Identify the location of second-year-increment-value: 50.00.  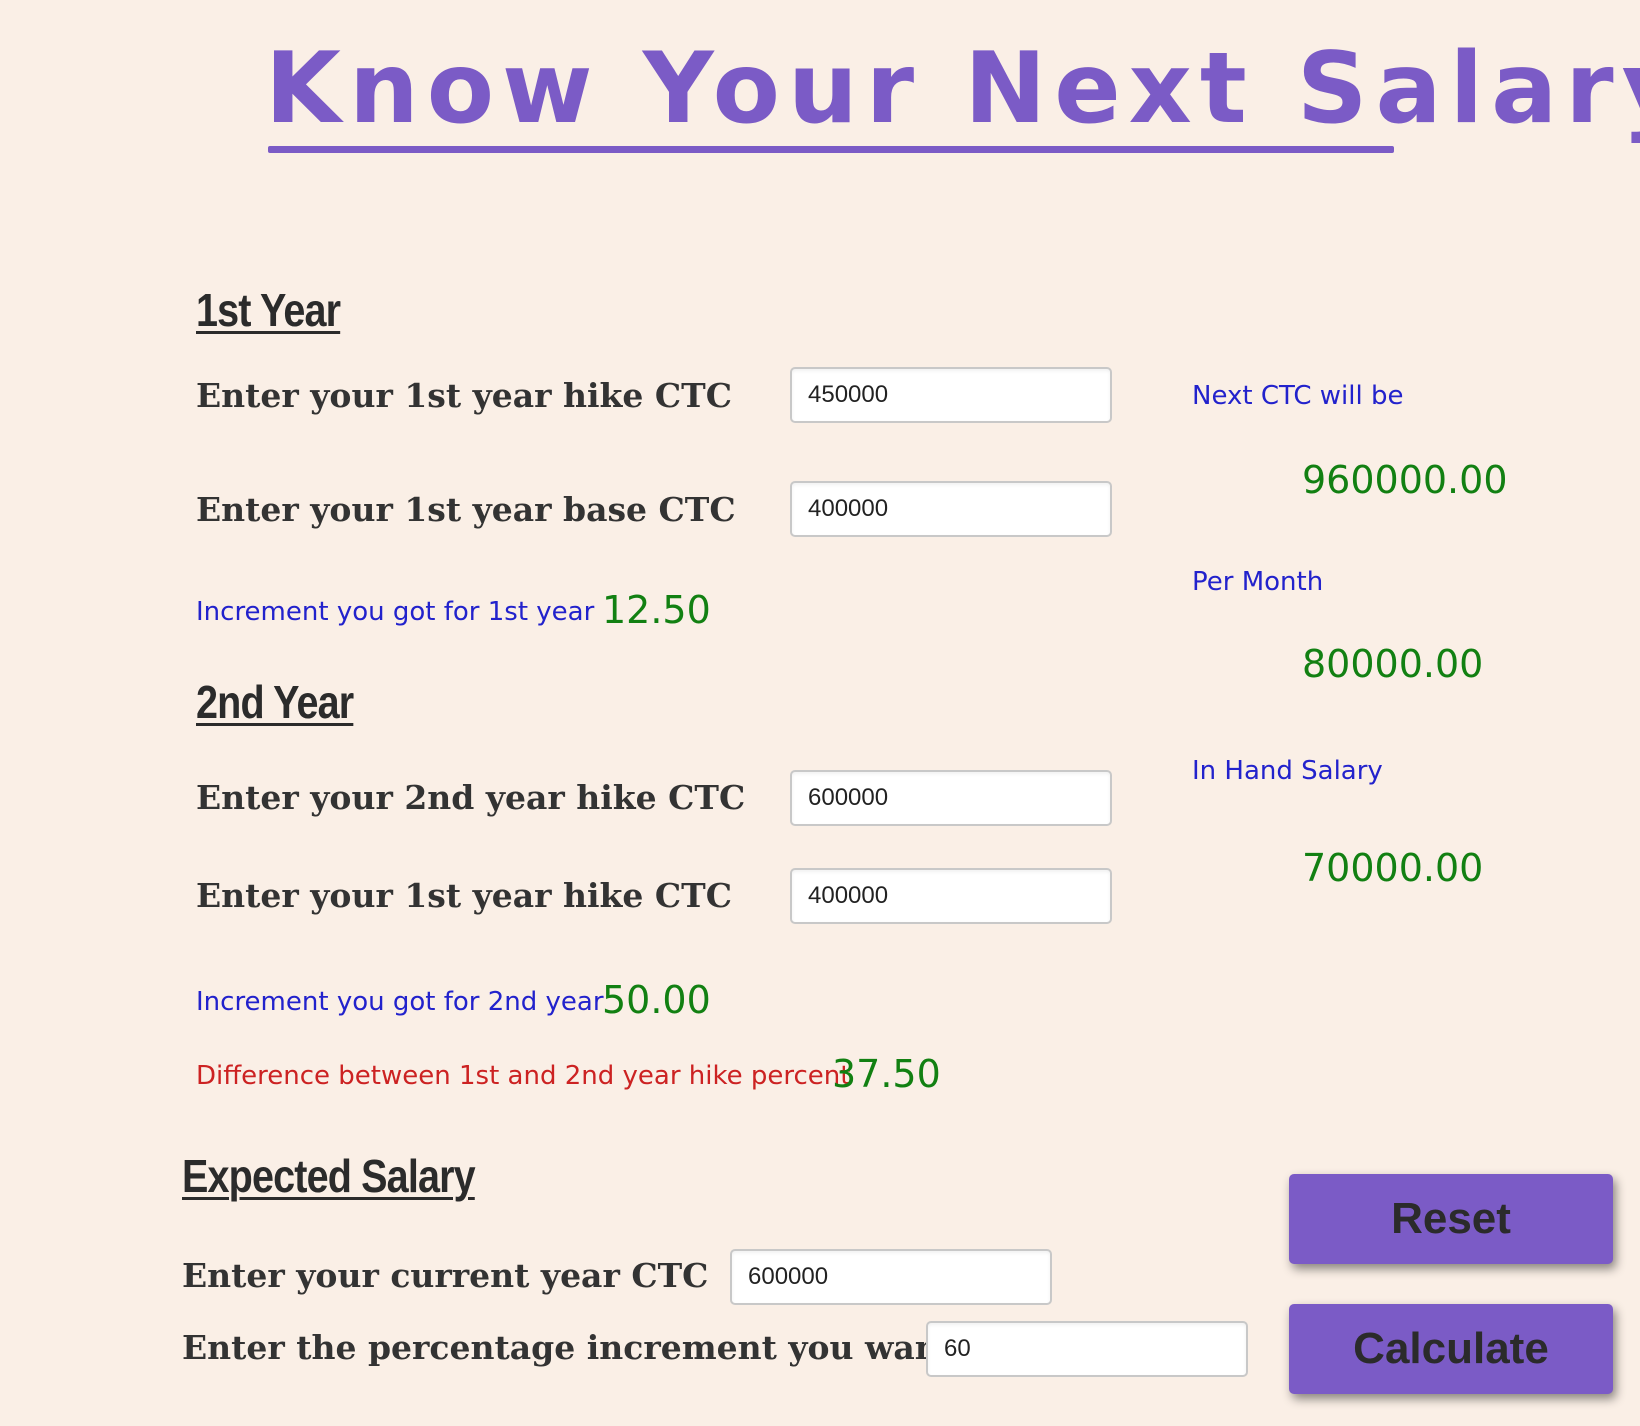
(656, 1000).